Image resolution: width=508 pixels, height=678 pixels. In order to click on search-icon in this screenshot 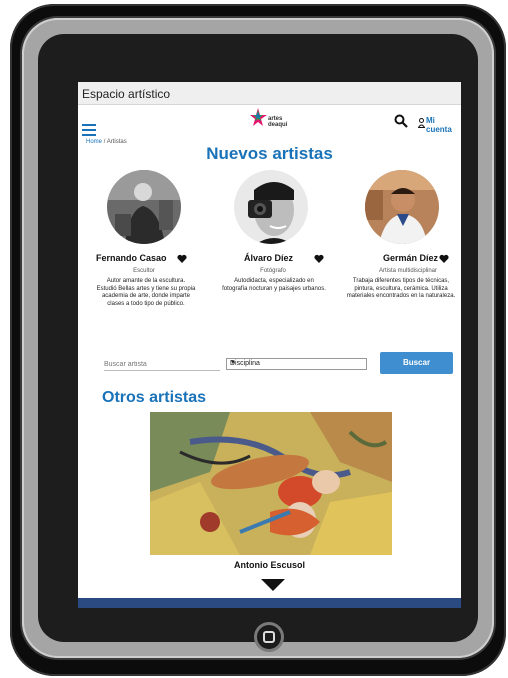, I will do `click(401, 121)`.